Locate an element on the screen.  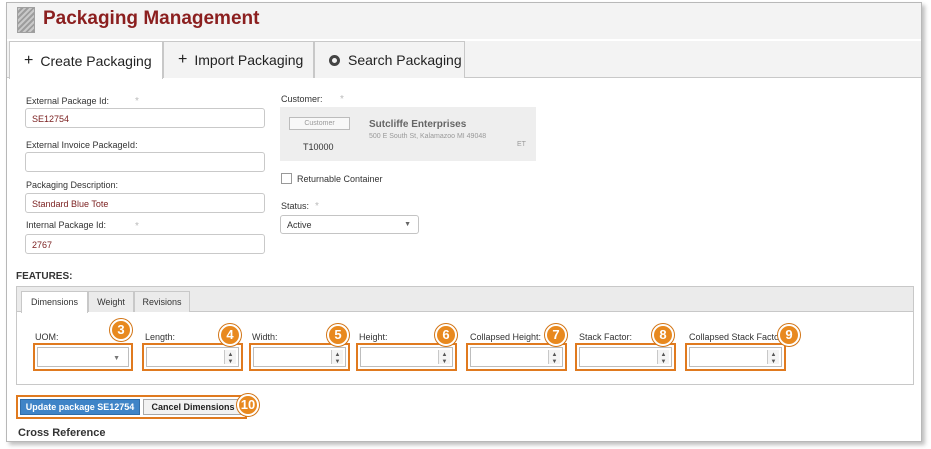
tab-search-packaging: Search Packaging is located at coordinates (389, 59).